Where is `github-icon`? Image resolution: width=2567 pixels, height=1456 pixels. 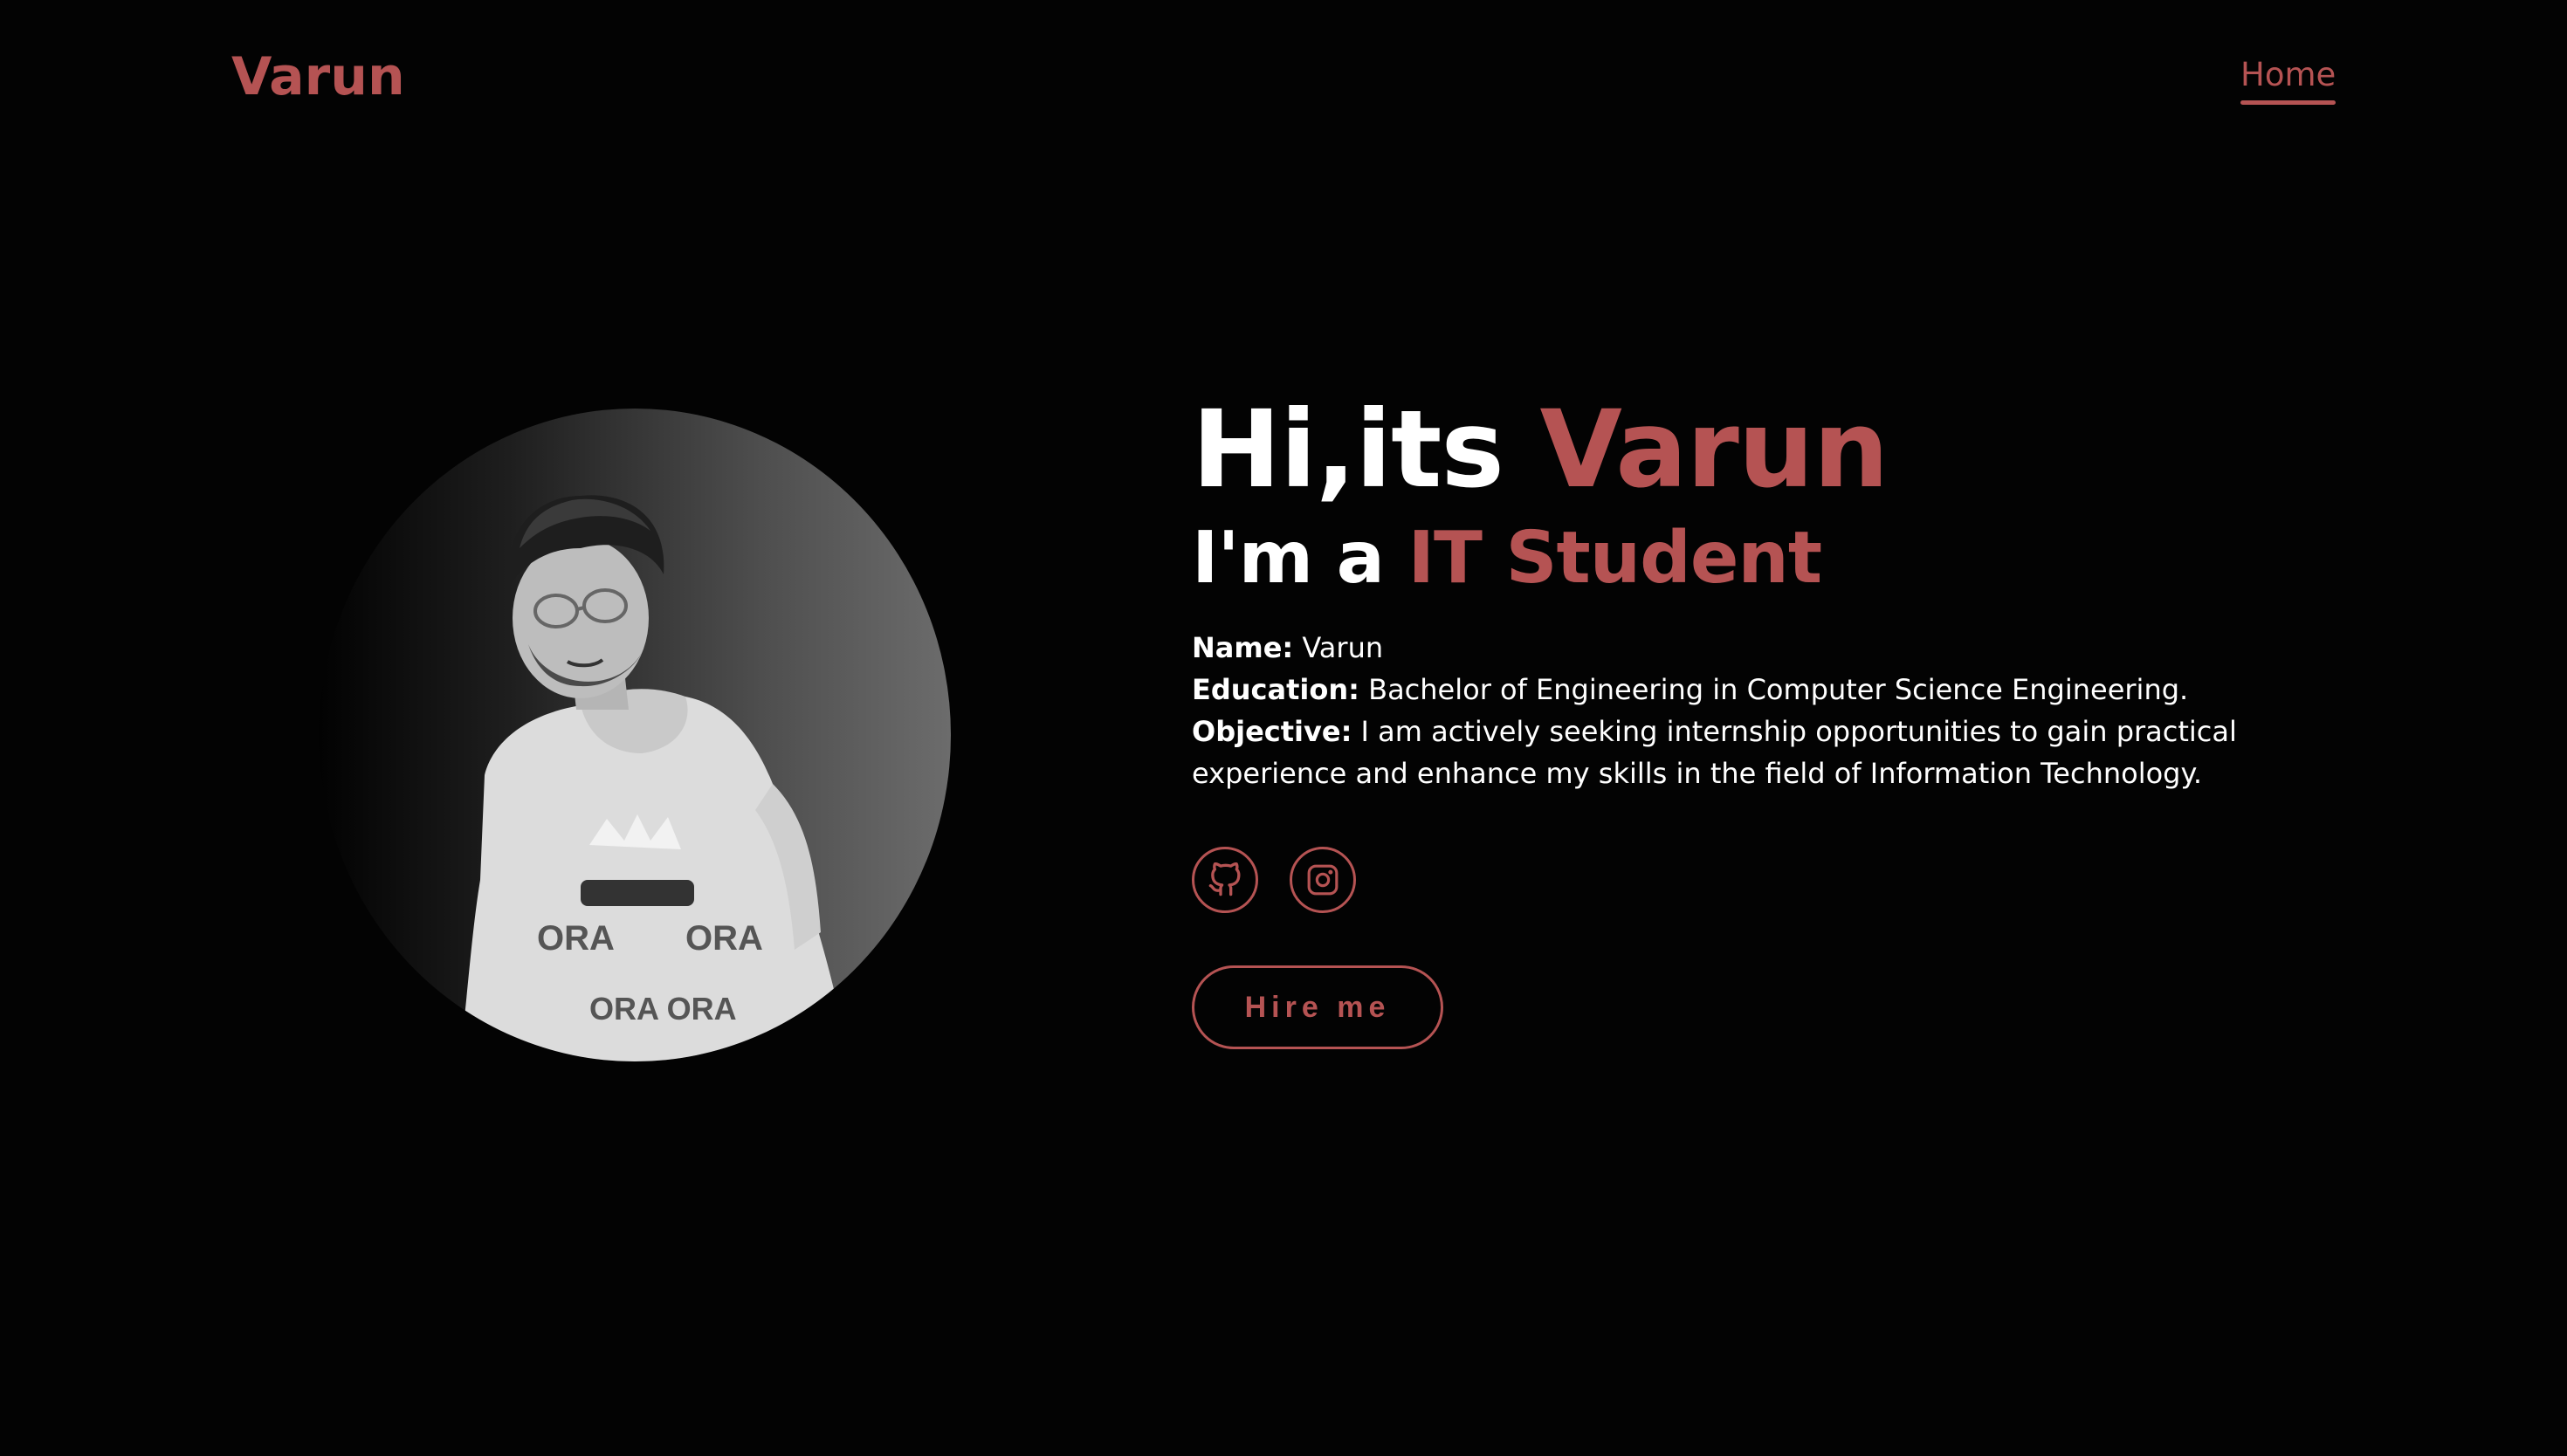 github-icon is located at coordinates (1224, 879).